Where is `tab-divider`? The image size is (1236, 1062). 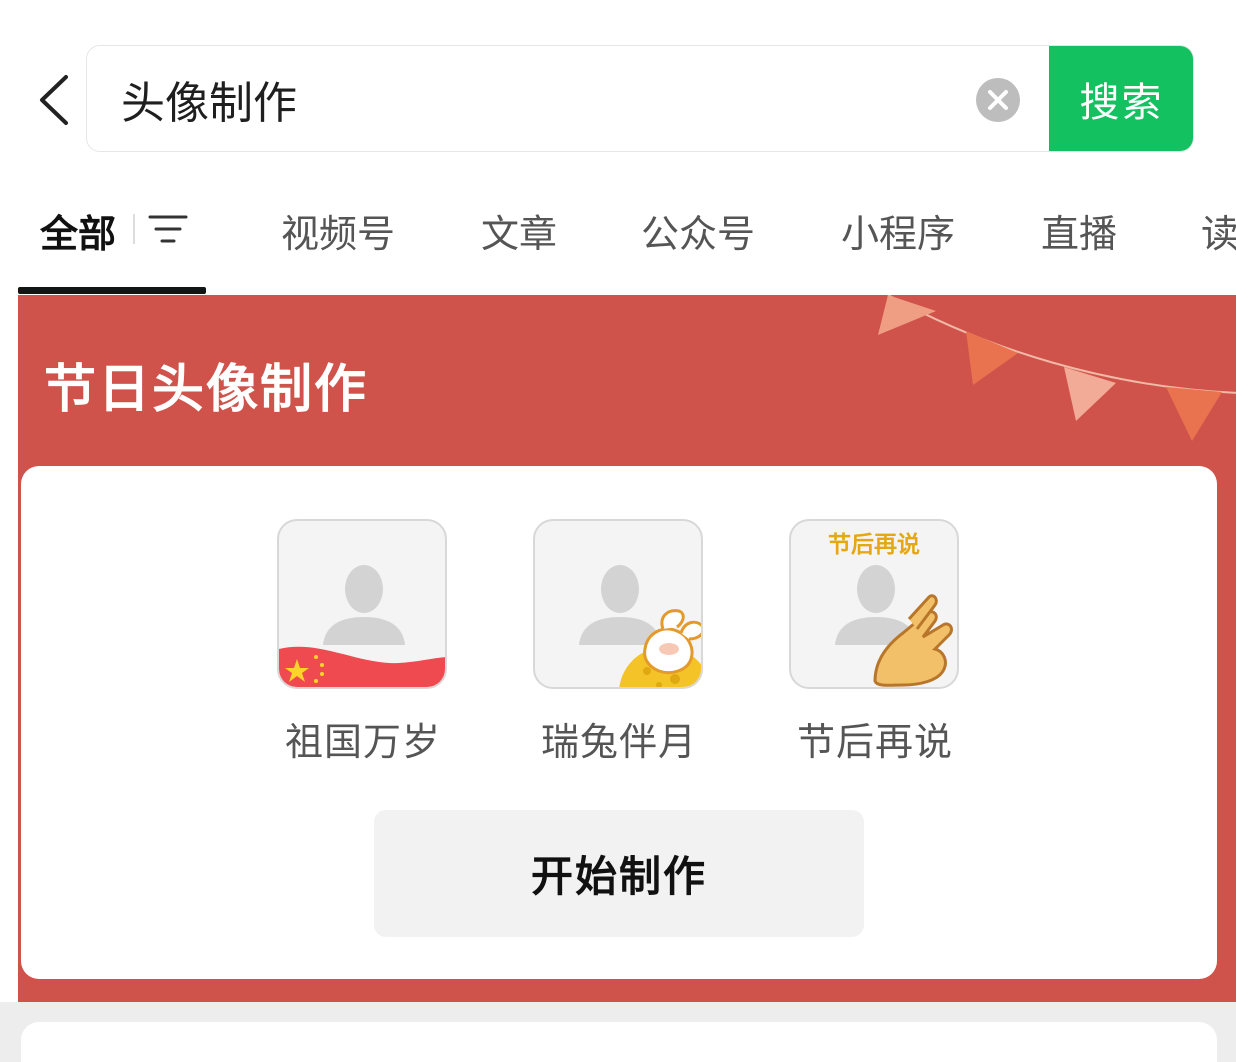 tab-divider is located at coordinates (134, 229).